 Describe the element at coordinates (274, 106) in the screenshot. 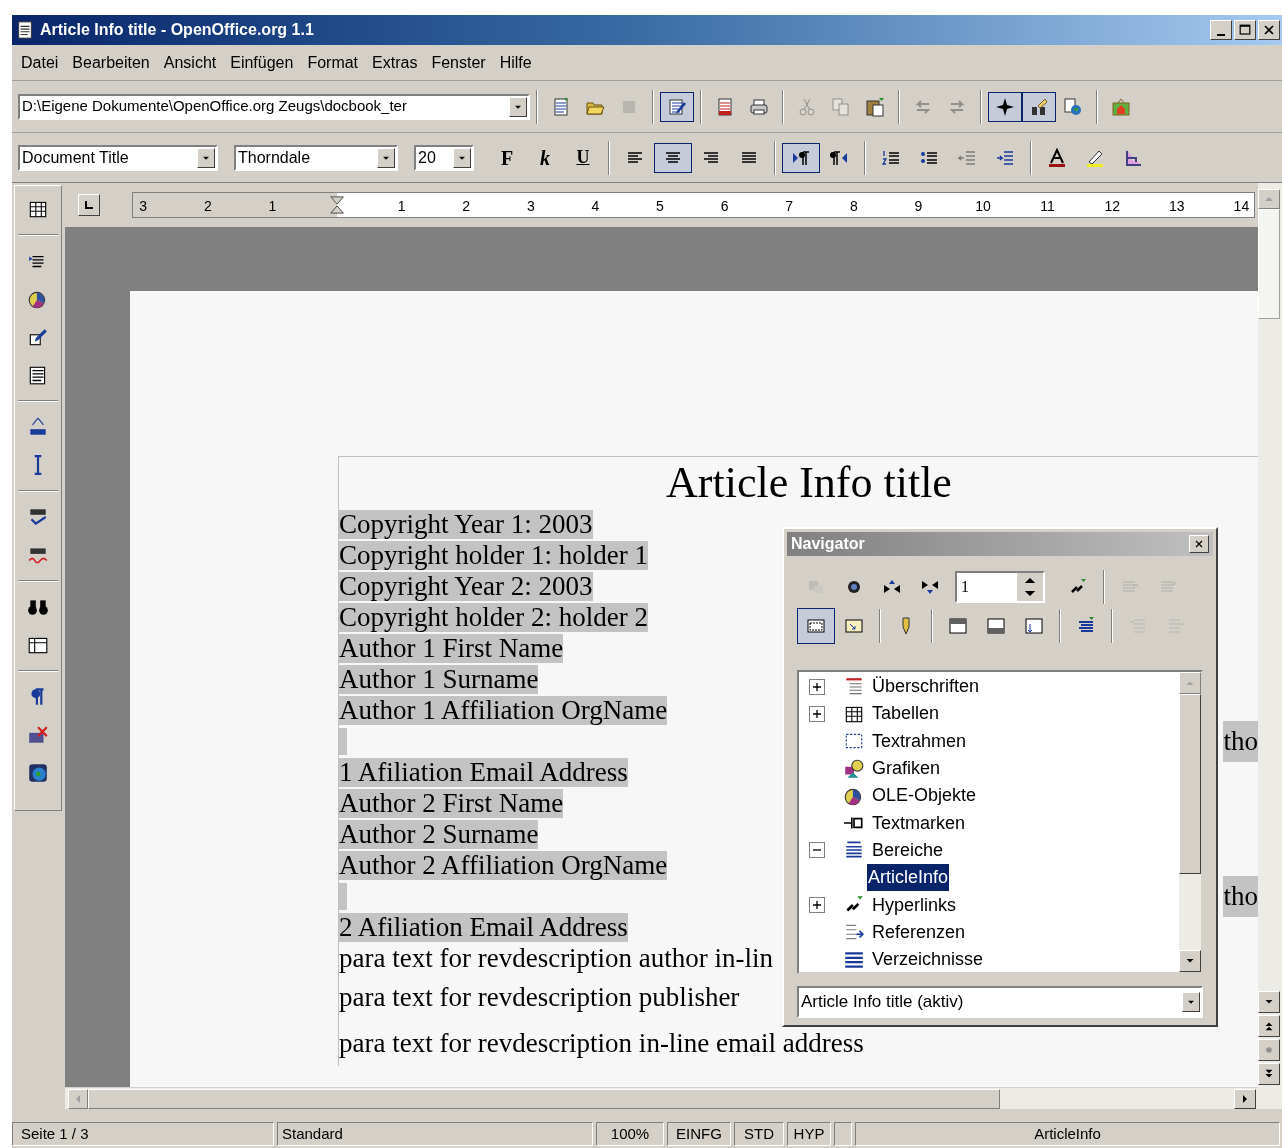

I see `url-combobox: D:\Eigene Dokumente\OpenOffice.org Zeugs\docbook_ter` at that location.